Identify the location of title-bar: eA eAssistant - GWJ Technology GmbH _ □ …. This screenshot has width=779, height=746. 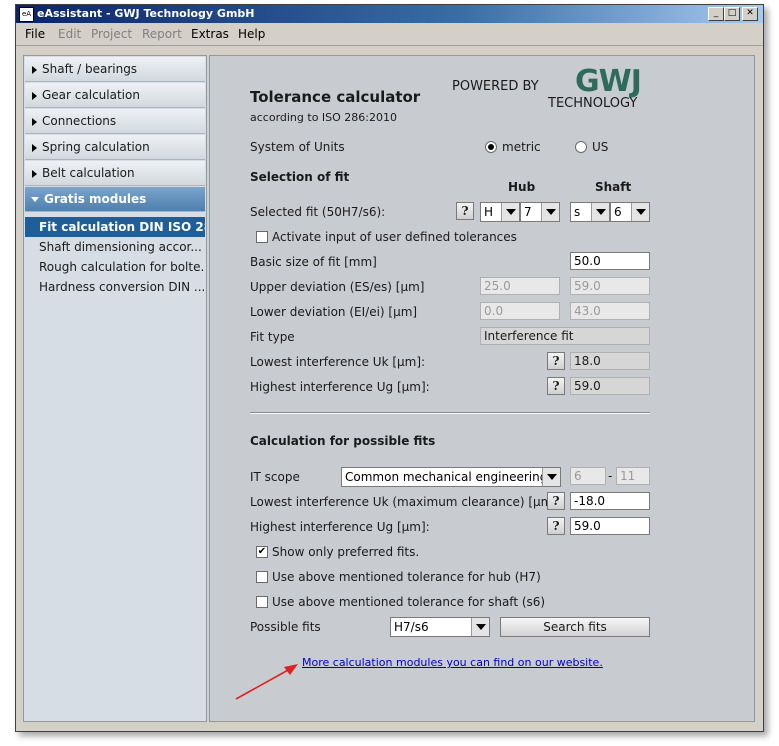
(389, 14).